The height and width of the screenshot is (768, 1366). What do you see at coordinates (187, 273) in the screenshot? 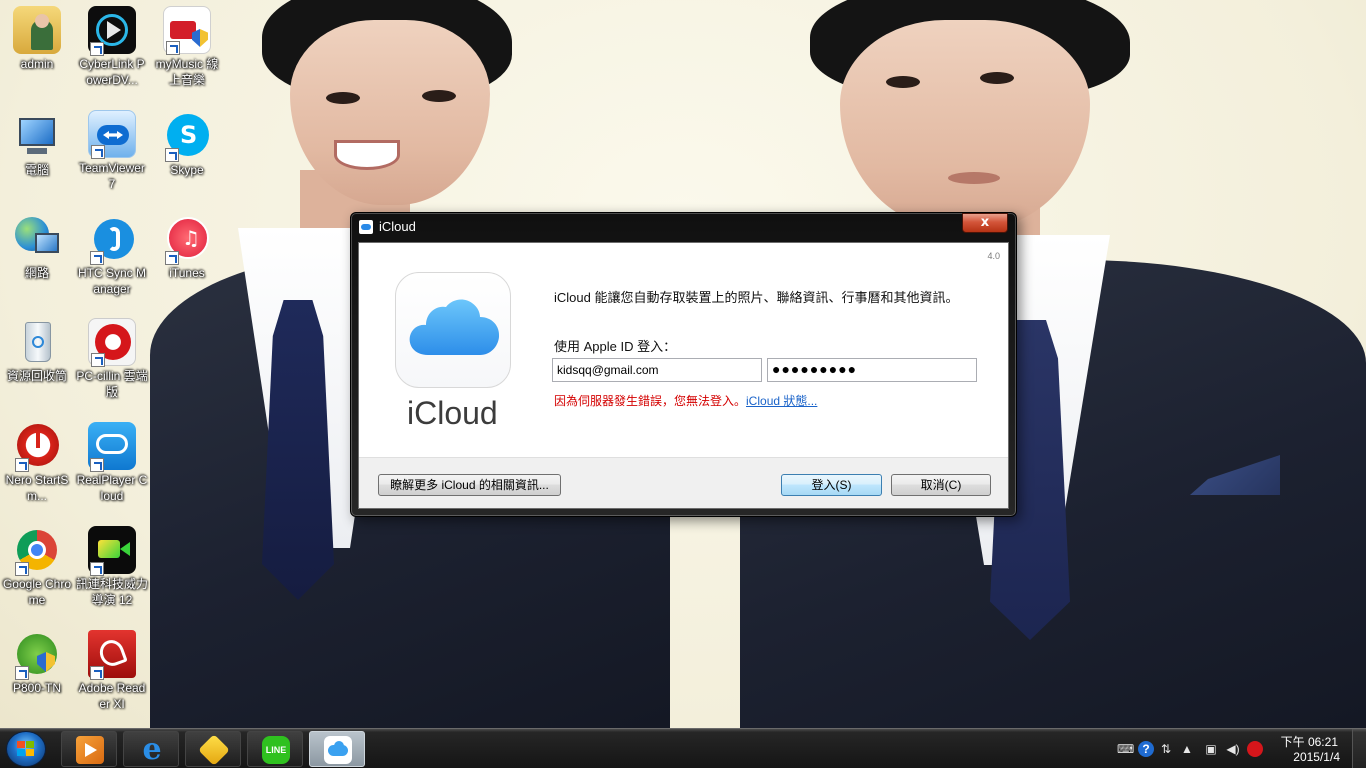
I see `desktop-icon-label: iTunes` at bounding box center [187, 273].